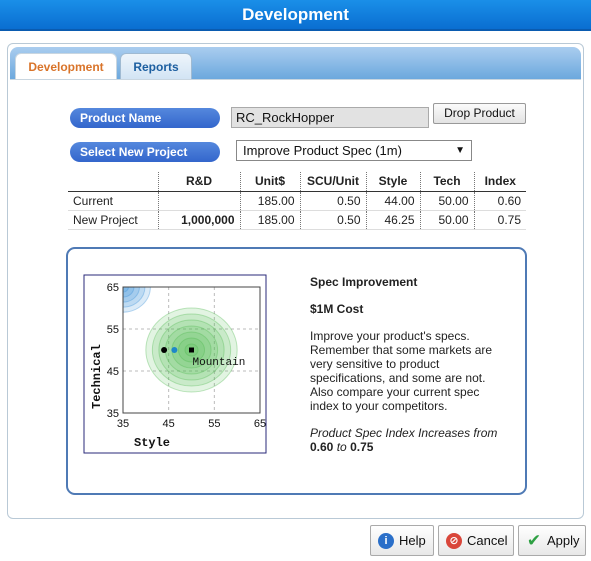  I want to click on window-title: Development, so click(295, 15).